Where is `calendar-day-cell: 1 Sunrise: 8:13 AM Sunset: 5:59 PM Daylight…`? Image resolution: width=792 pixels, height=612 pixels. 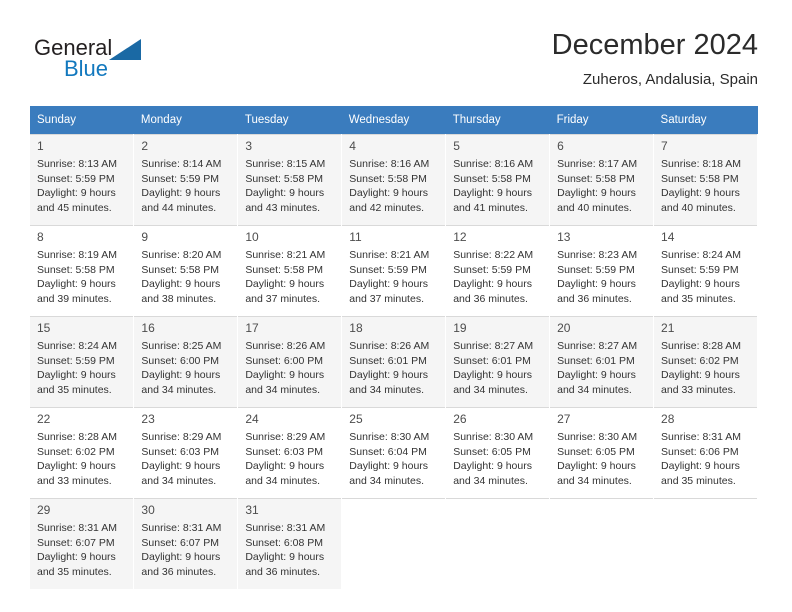
calendar-day-cell: 1 Sunrise: 8:13 AM Sunset: 5:59 PM Daylight… is located at coordinates (82, 180).